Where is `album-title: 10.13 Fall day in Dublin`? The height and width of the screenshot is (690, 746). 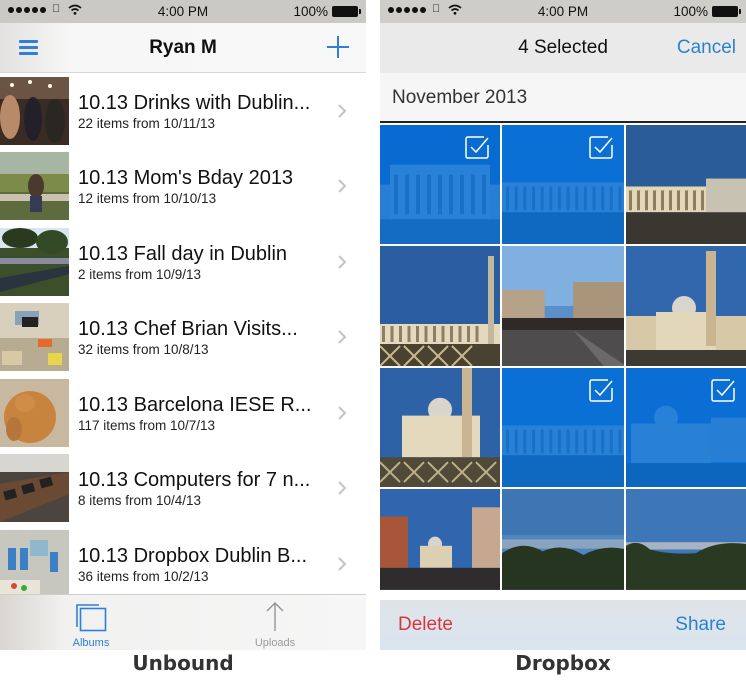 album-title: 10.13 Fall day in Dublin is located at coordinates (183, 253).